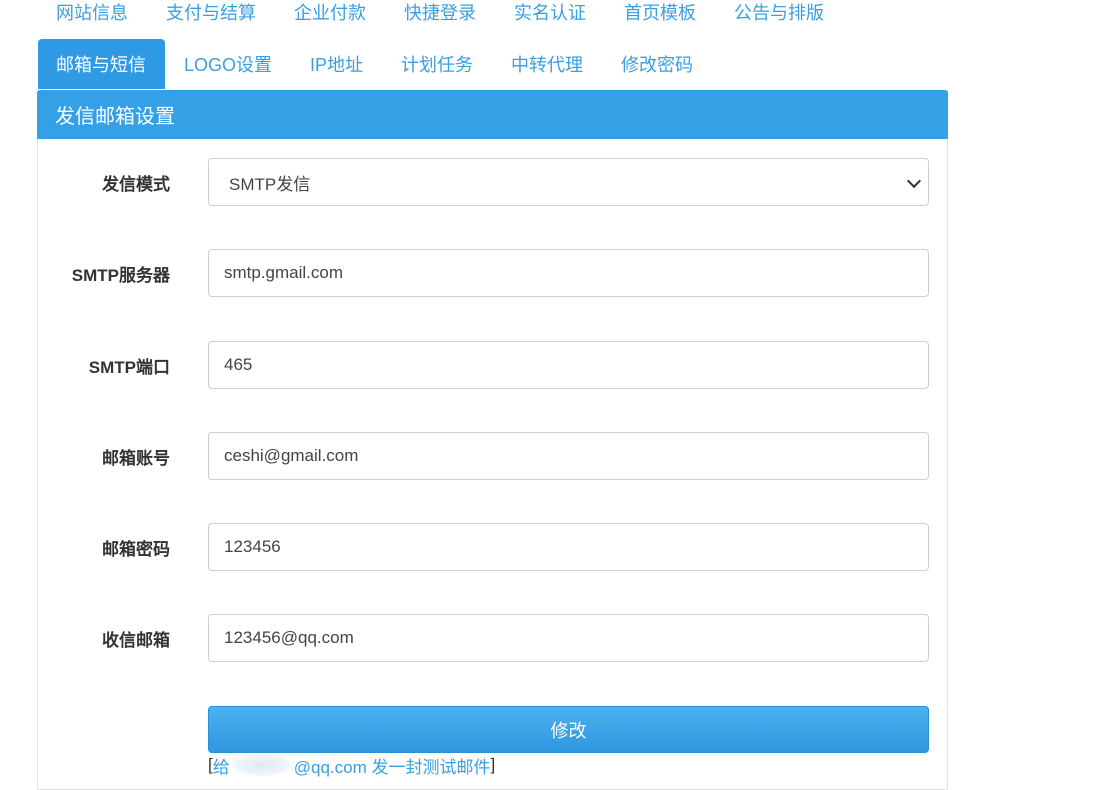 Image resolution: width=1098 pixels, height=790 pixels. I want to click on smtp-server-label: SMTP服务器, so click(120, 275).